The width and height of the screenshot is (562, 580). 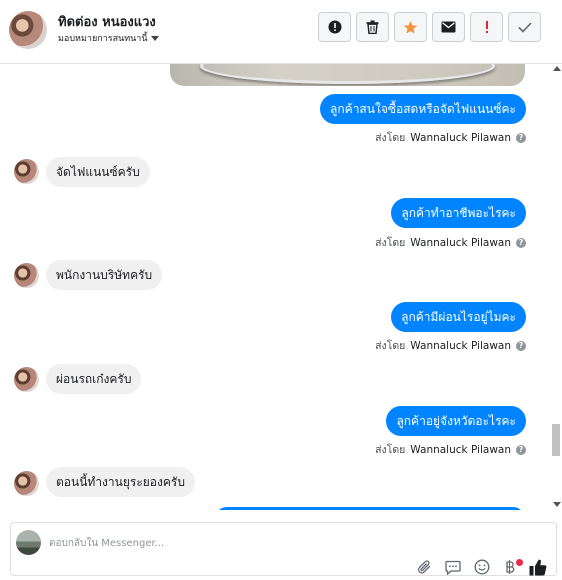 I want to click on report-icon, so click(x=334, y=27).